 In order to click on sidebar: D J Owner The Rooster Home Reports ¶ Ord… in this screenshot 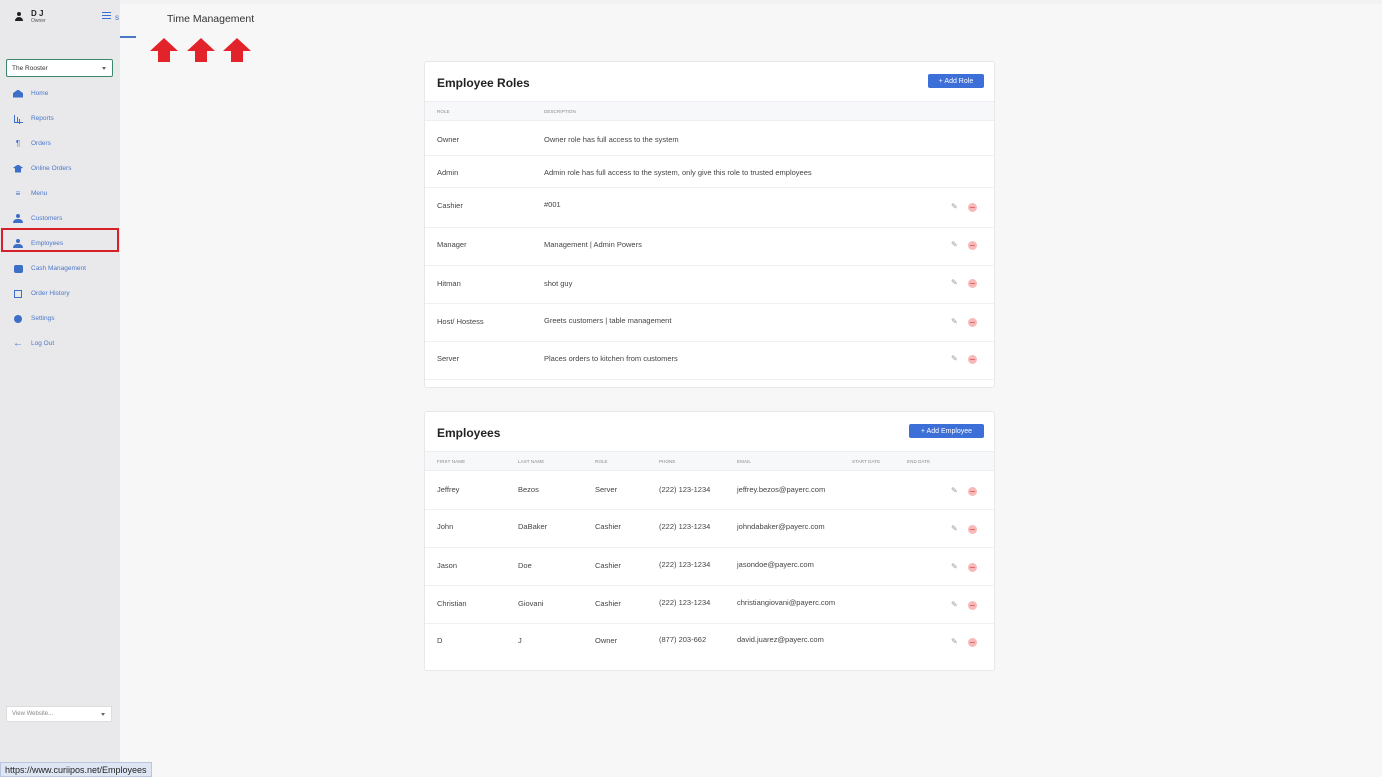, I will do `click(60, 388)`.